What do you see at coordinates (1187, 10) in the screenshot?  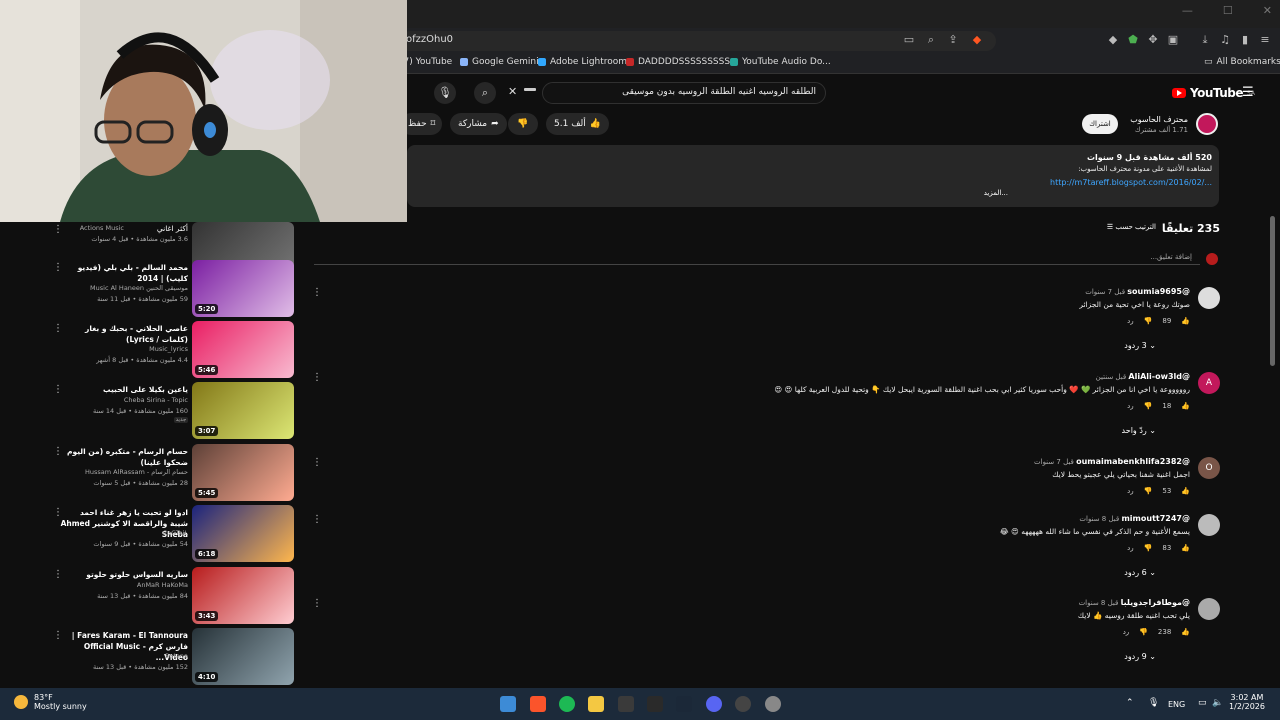 I see `minimize-icon: —` at bounding box center [1187, 10].